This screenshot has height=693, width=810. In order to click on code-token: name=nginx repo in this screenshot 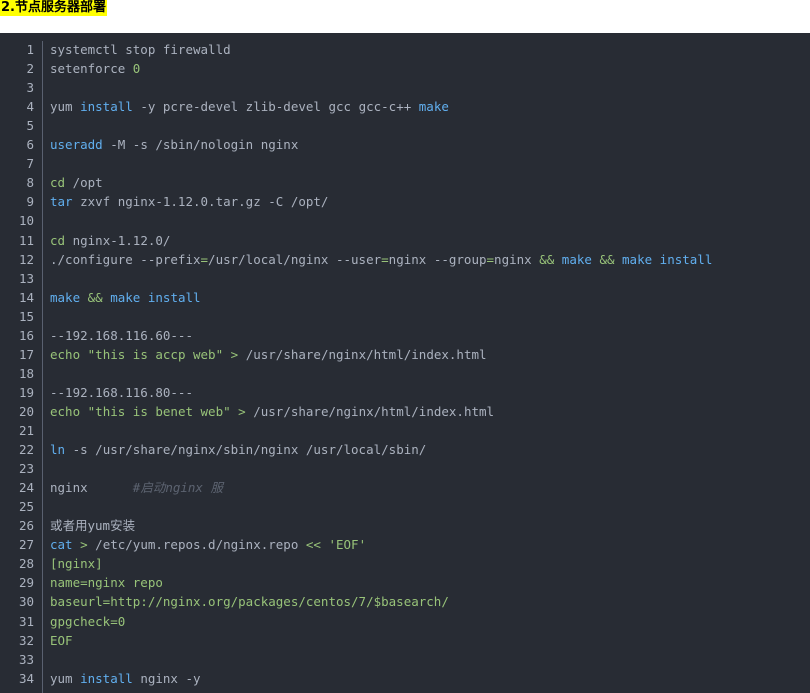, I will do `click(106, 583)`.